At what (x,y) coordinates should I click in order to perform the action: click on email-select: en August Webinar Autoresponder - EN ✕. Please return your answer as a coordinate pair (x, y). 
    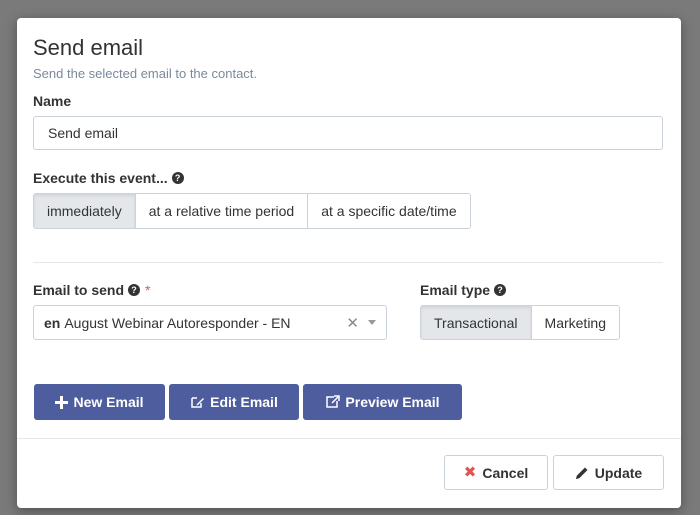
    Looking at the image, I should click on (210, 322).